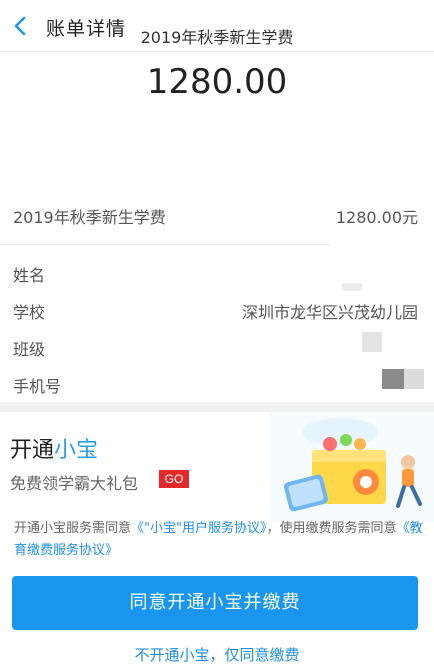  What do you see at coordinates (215, 603) in the screenshot?
I see `agree-and-pay-button: 同意开通小宝并缴费` at bounding box center [215, 603].